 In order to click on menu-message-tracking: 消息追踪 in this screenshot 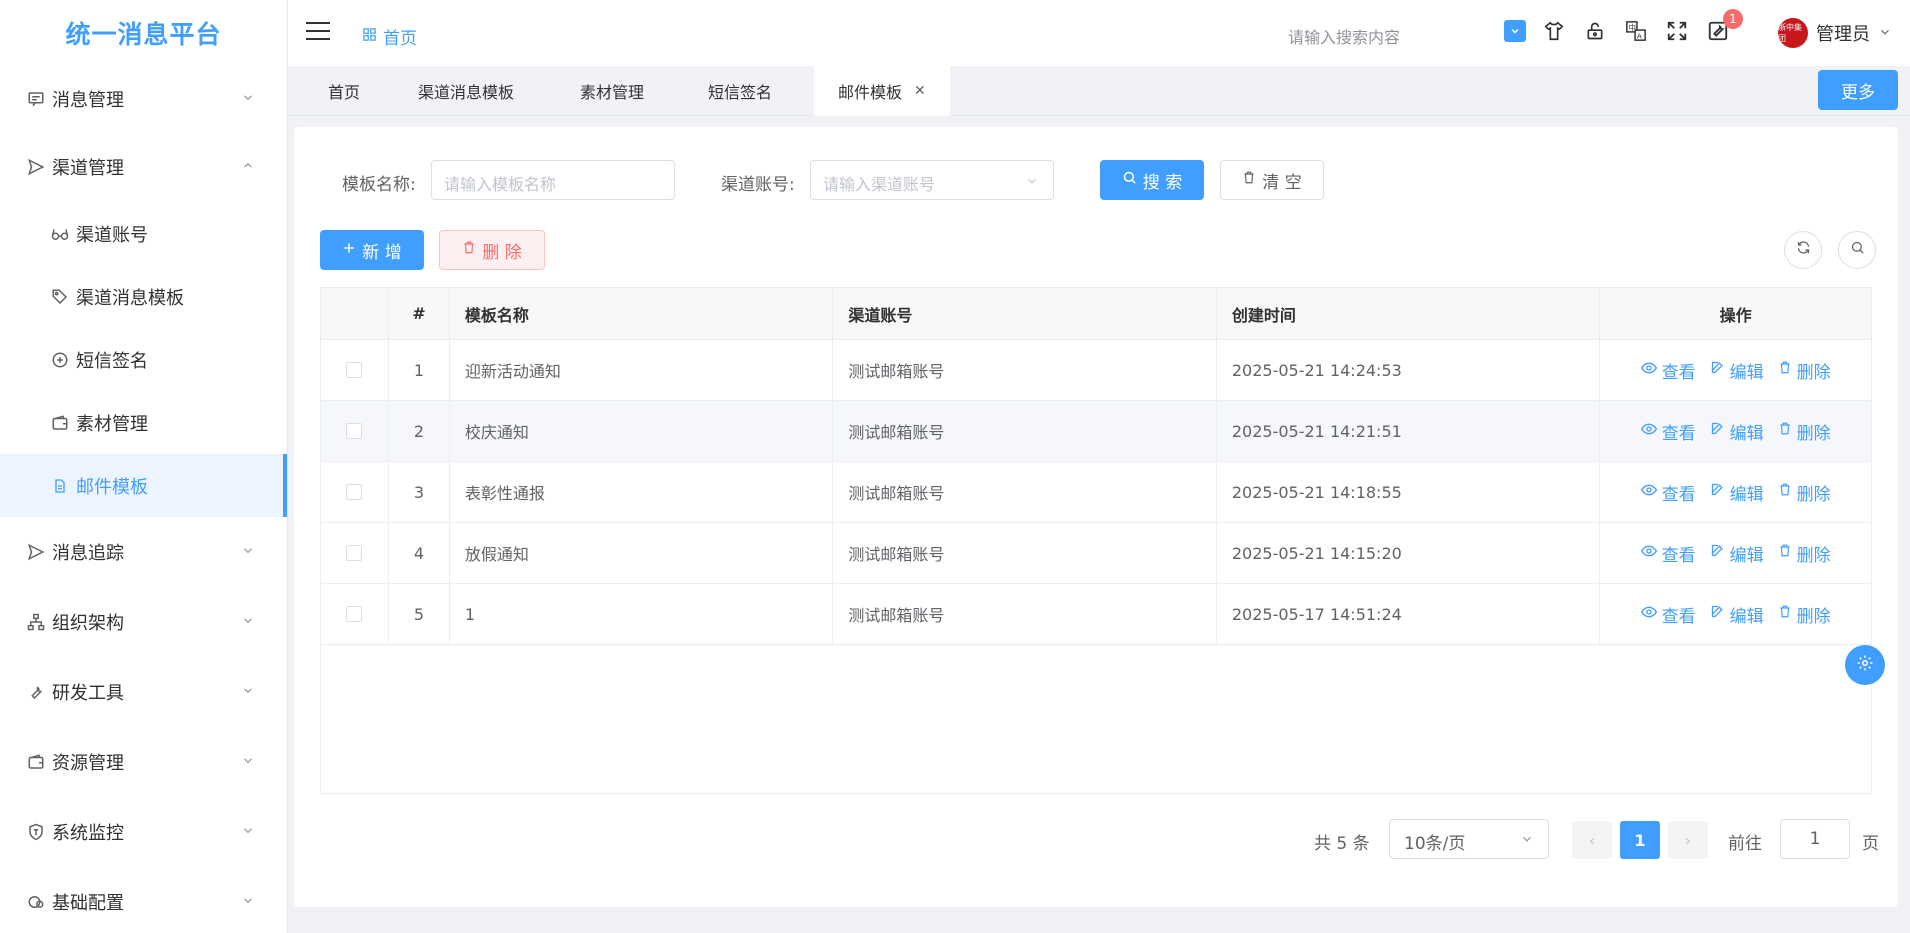, I will do `click(143, 552)`.